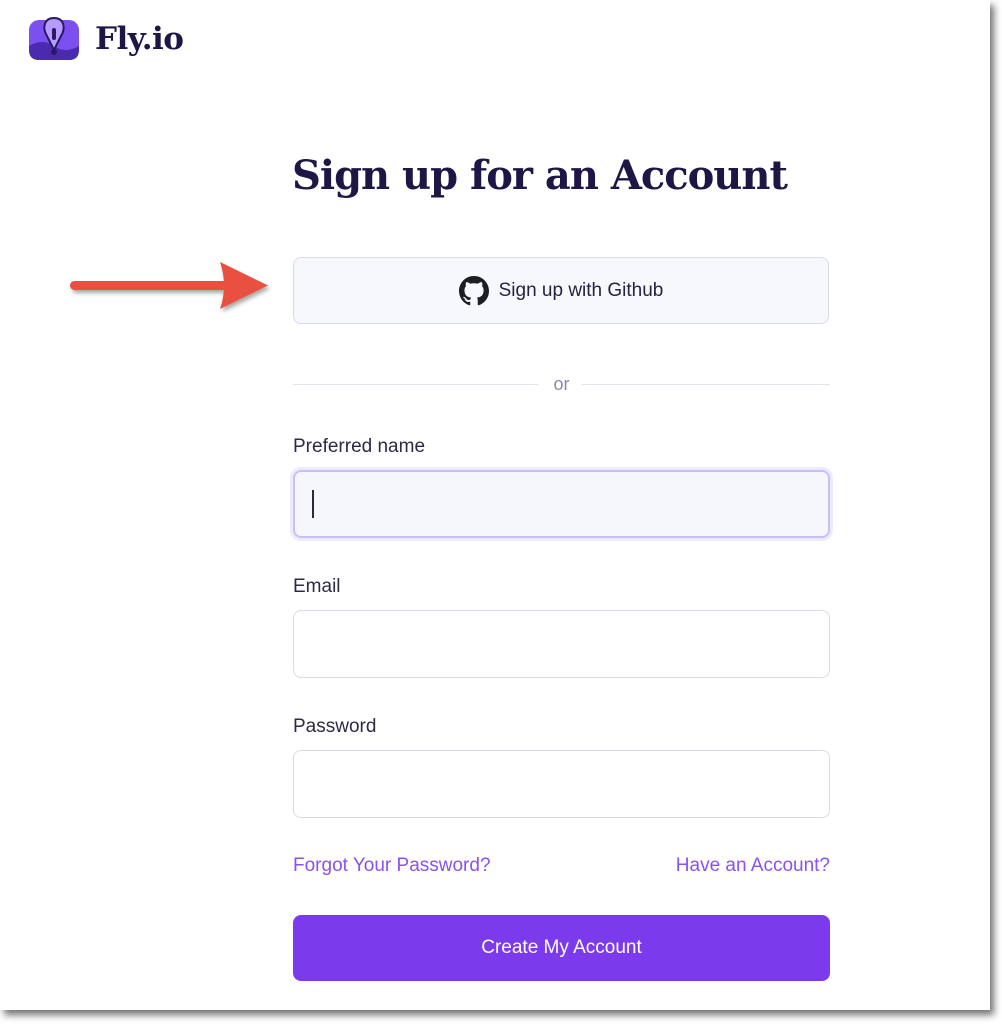 This screenshot has width=1002, height=1024. I want to click on forgot-password-link: Forgot Your Password?, so click(392, 866).